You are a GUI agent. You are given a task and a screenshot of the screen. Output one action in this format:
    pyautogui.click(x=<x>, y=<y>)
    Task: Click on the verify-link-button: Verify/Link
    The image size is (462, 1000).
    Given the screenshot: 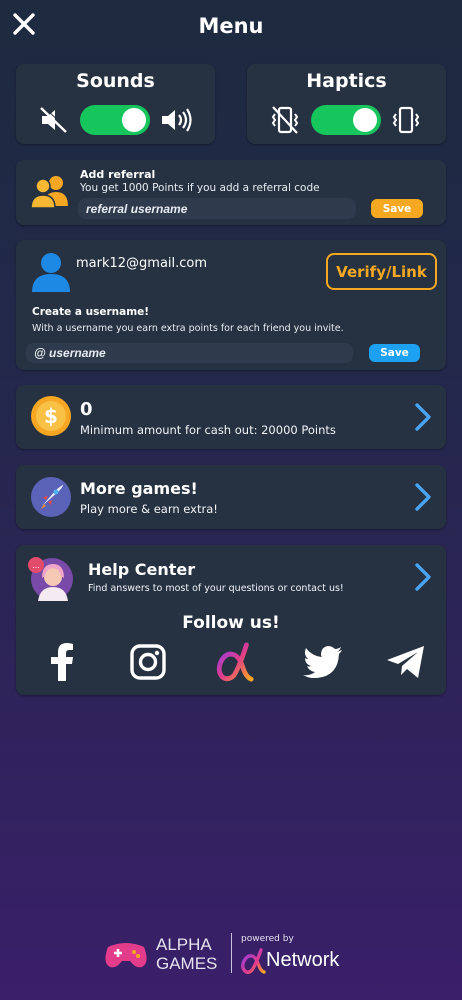 What is the action you would take?
    pyautogui.click(x=381, y=271)
    